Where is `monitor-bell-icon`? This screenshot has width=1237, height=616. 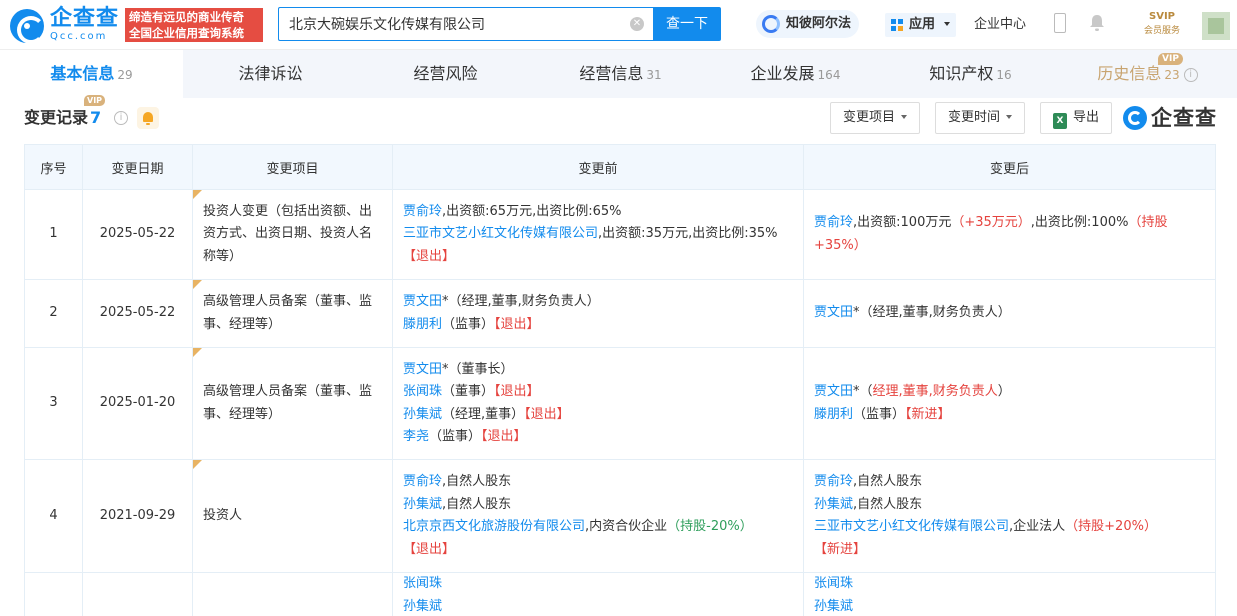
monitor-bell-icon is located at coordinates (148, 118).